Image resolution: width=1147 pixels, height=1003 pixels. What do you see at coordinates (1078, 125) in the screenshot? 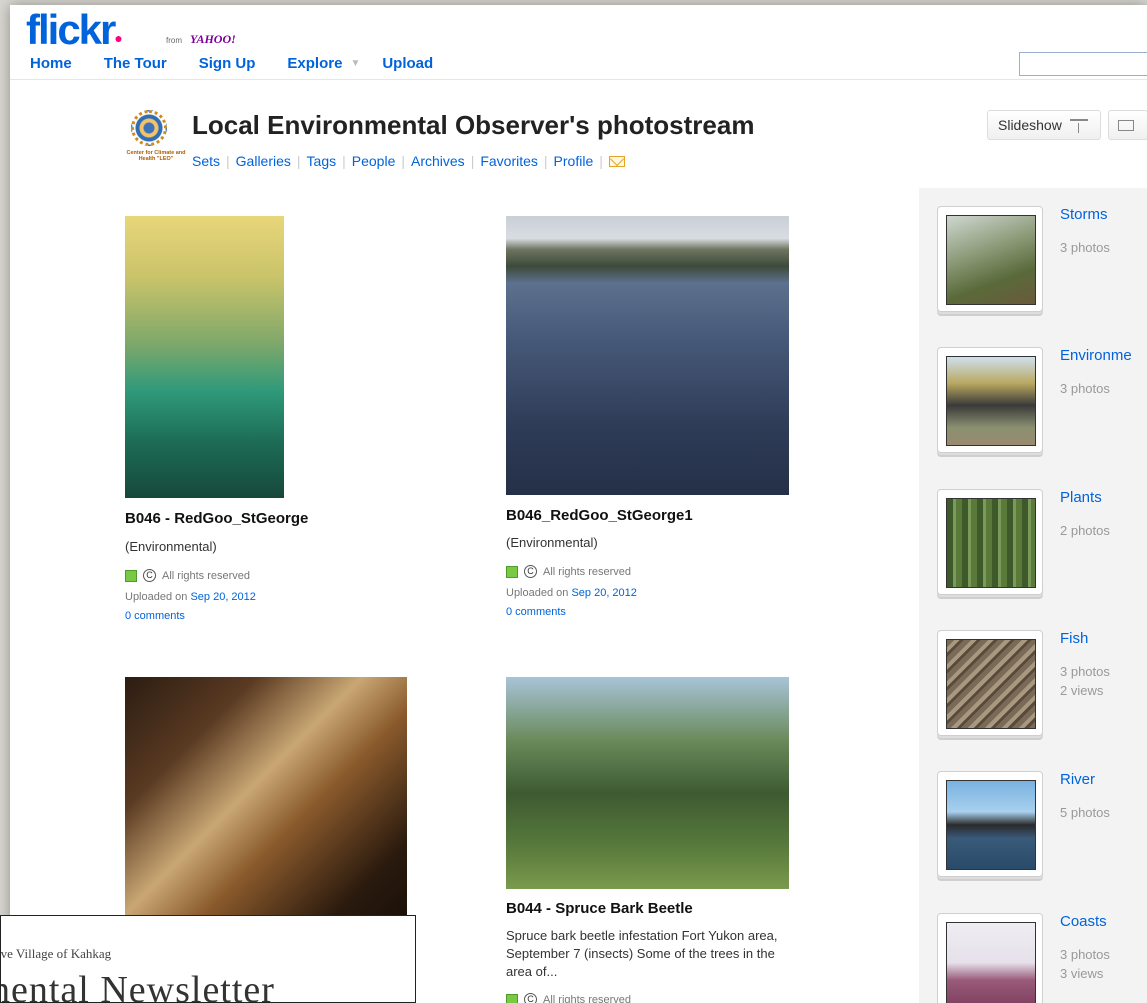
I see `projector-screen-icon` at bounding box center [1078, 125].